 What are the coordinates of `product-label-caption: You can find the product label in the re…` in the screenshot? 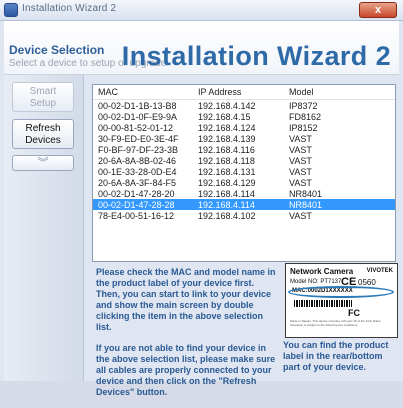 It's located at (336, 356).